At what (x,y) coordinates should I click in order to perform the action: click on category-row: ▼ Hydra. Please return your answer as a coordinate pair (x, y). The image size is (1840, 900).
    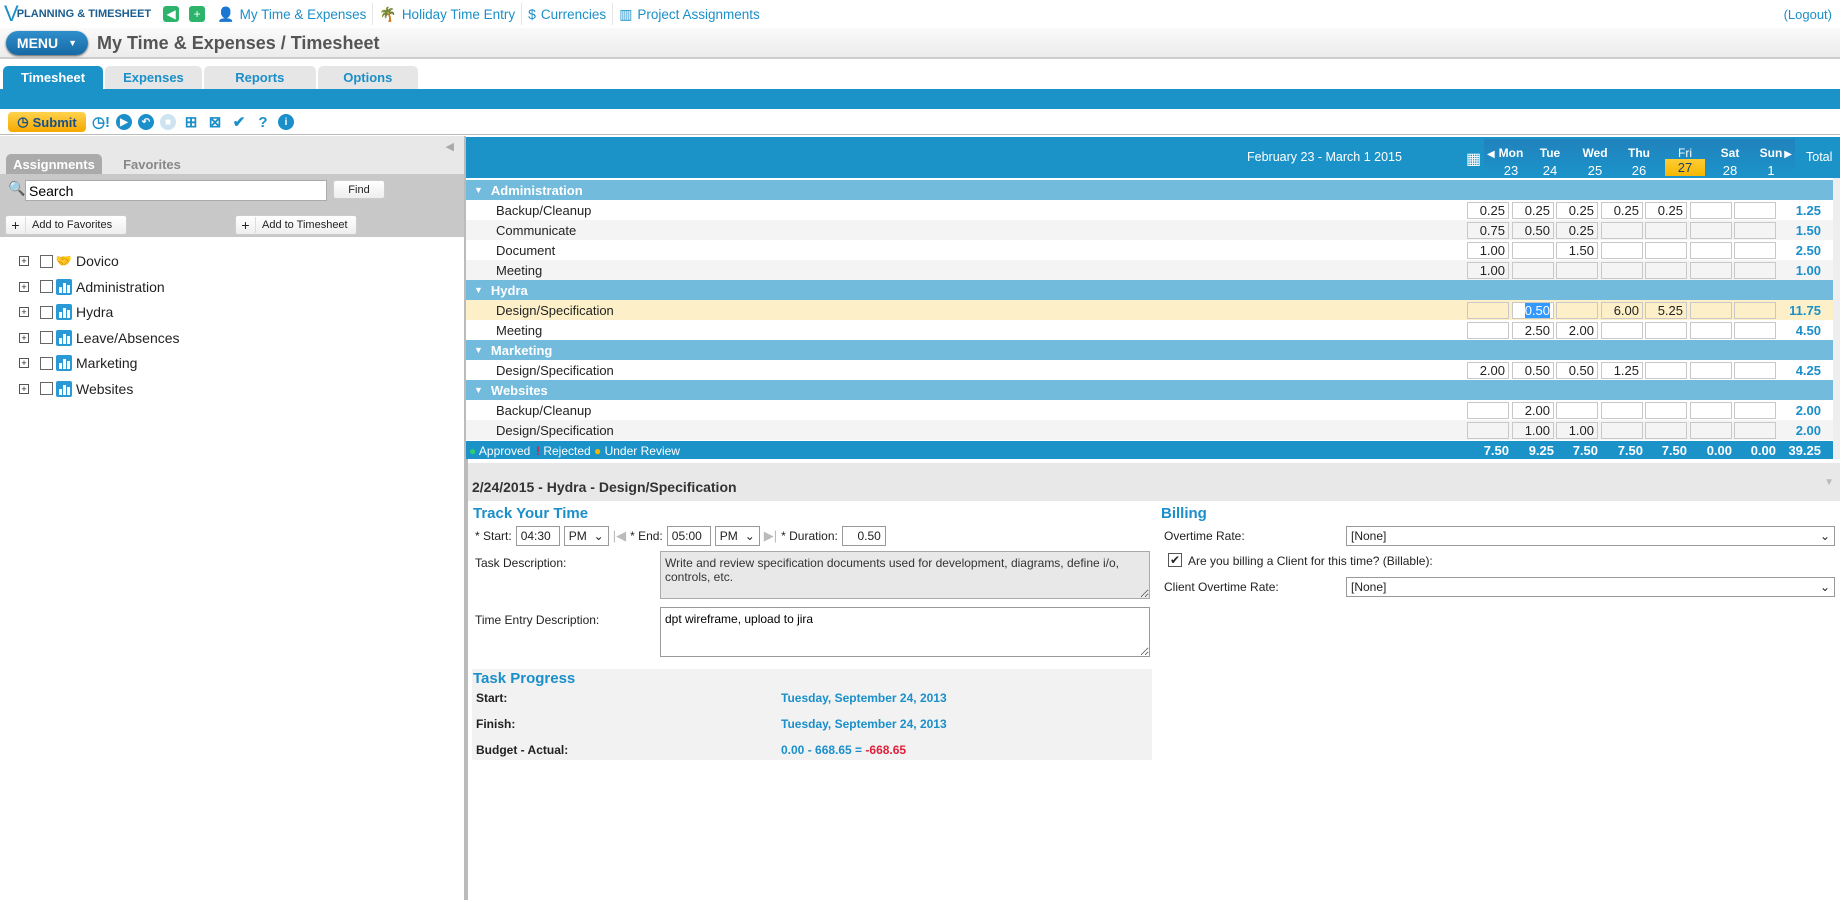
    Looking at the image, I should click on (1149, 290).